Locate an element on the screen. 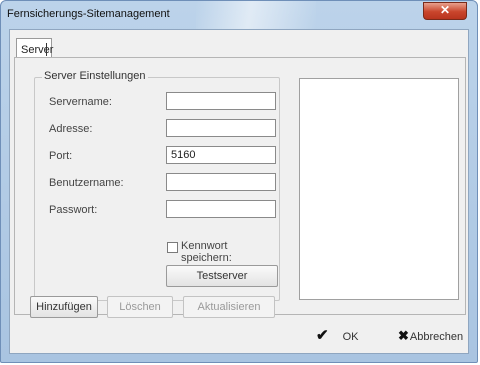 The height and width of the screenshot is (365, 480). title-glass-highlight is located at coordinates (256, 15).